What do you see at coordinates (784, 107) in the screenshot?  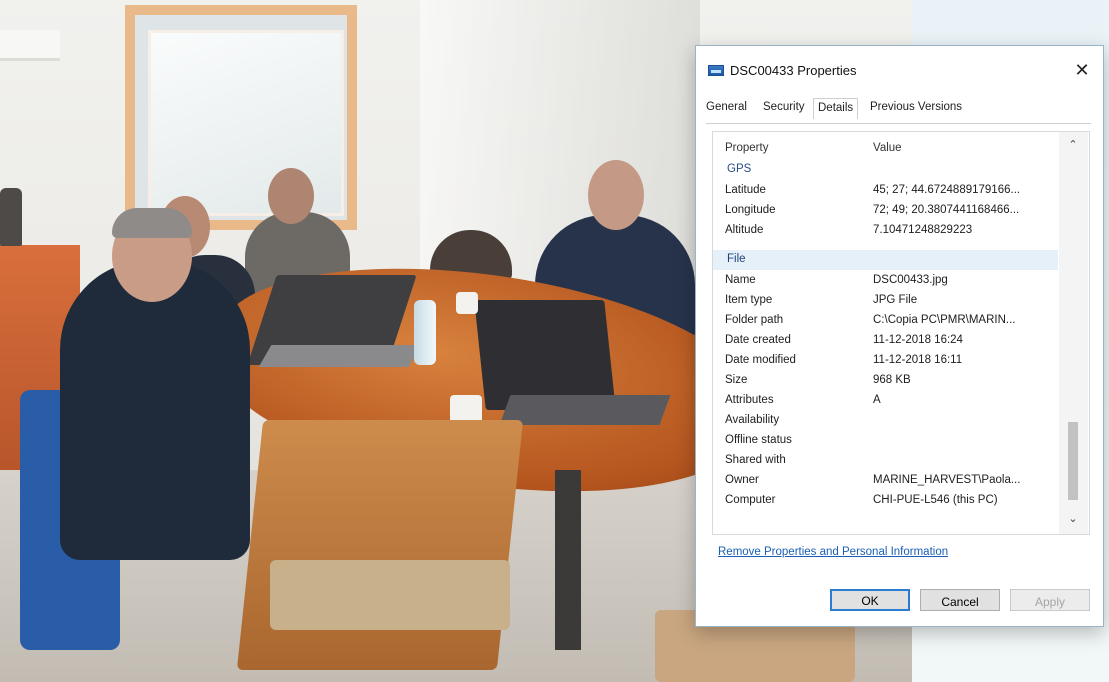 I see `tab-security: Security` at bounding box center [784, 107].